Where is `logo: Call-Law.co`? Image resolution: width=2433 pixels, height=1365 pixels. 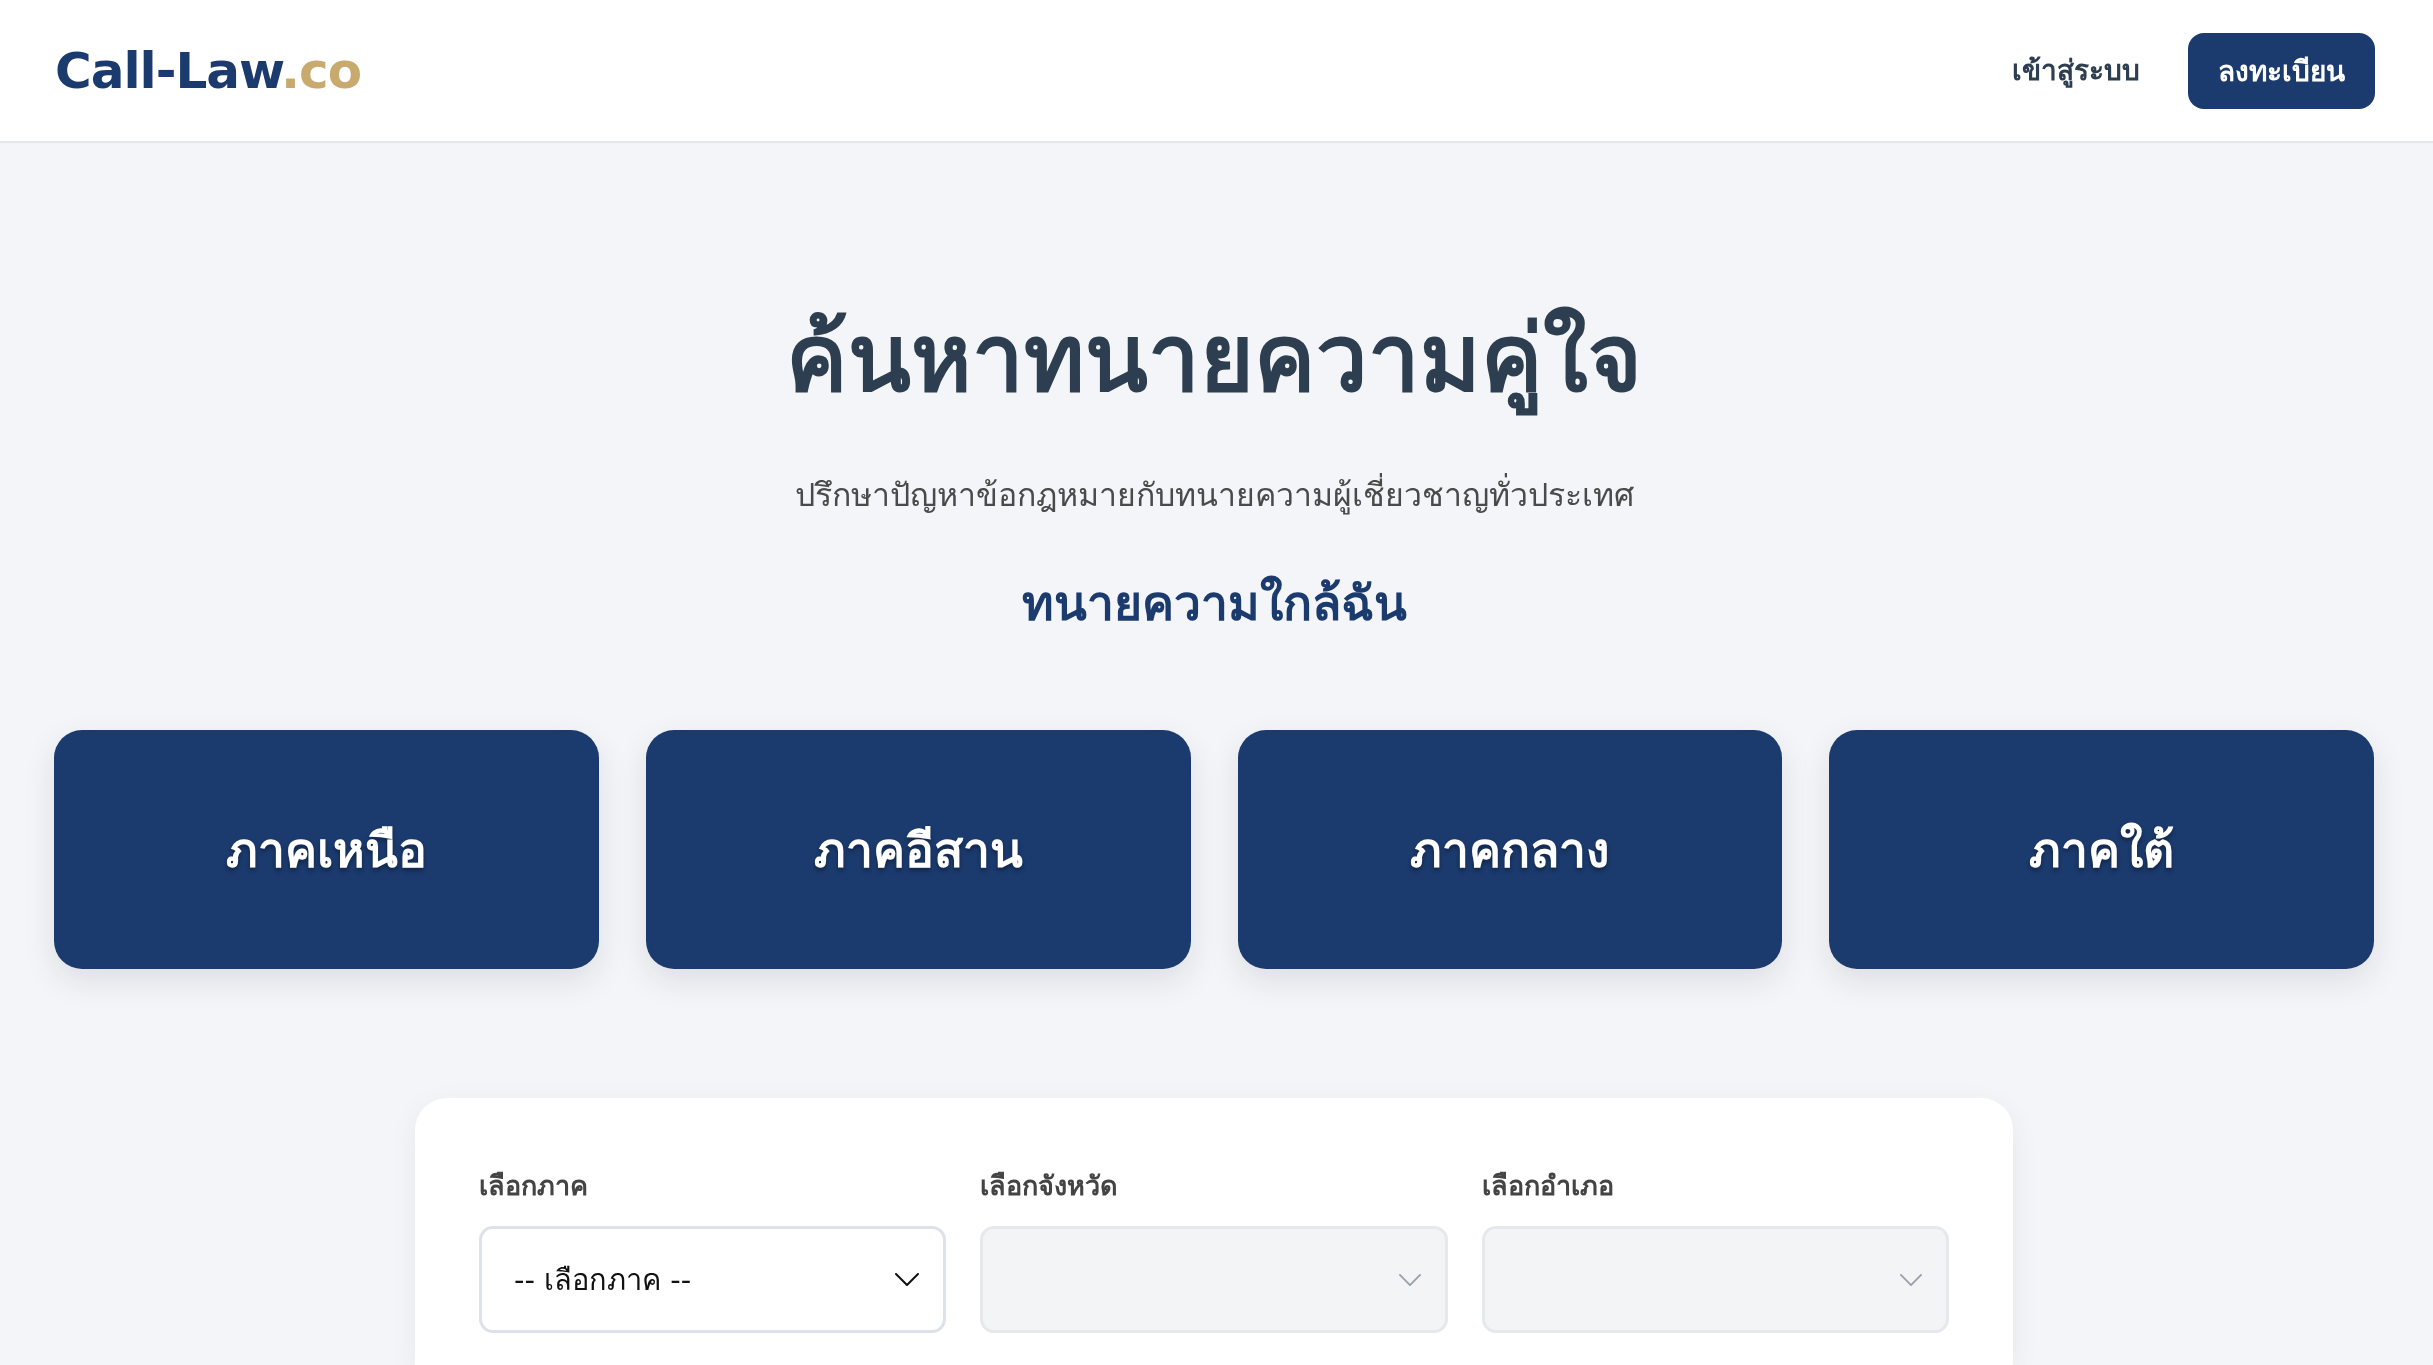
logo: Call-Law.co is located at coordinates (208, 70).